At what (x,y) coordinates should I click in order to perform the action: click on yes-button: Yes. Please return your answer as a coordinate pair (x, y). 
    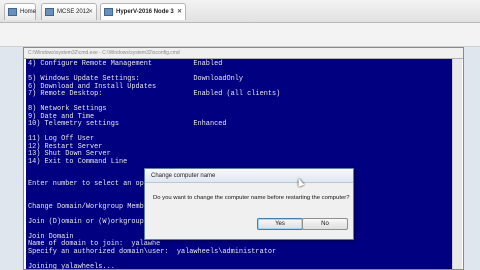
    Looking at the image, I should click on (280, 224).